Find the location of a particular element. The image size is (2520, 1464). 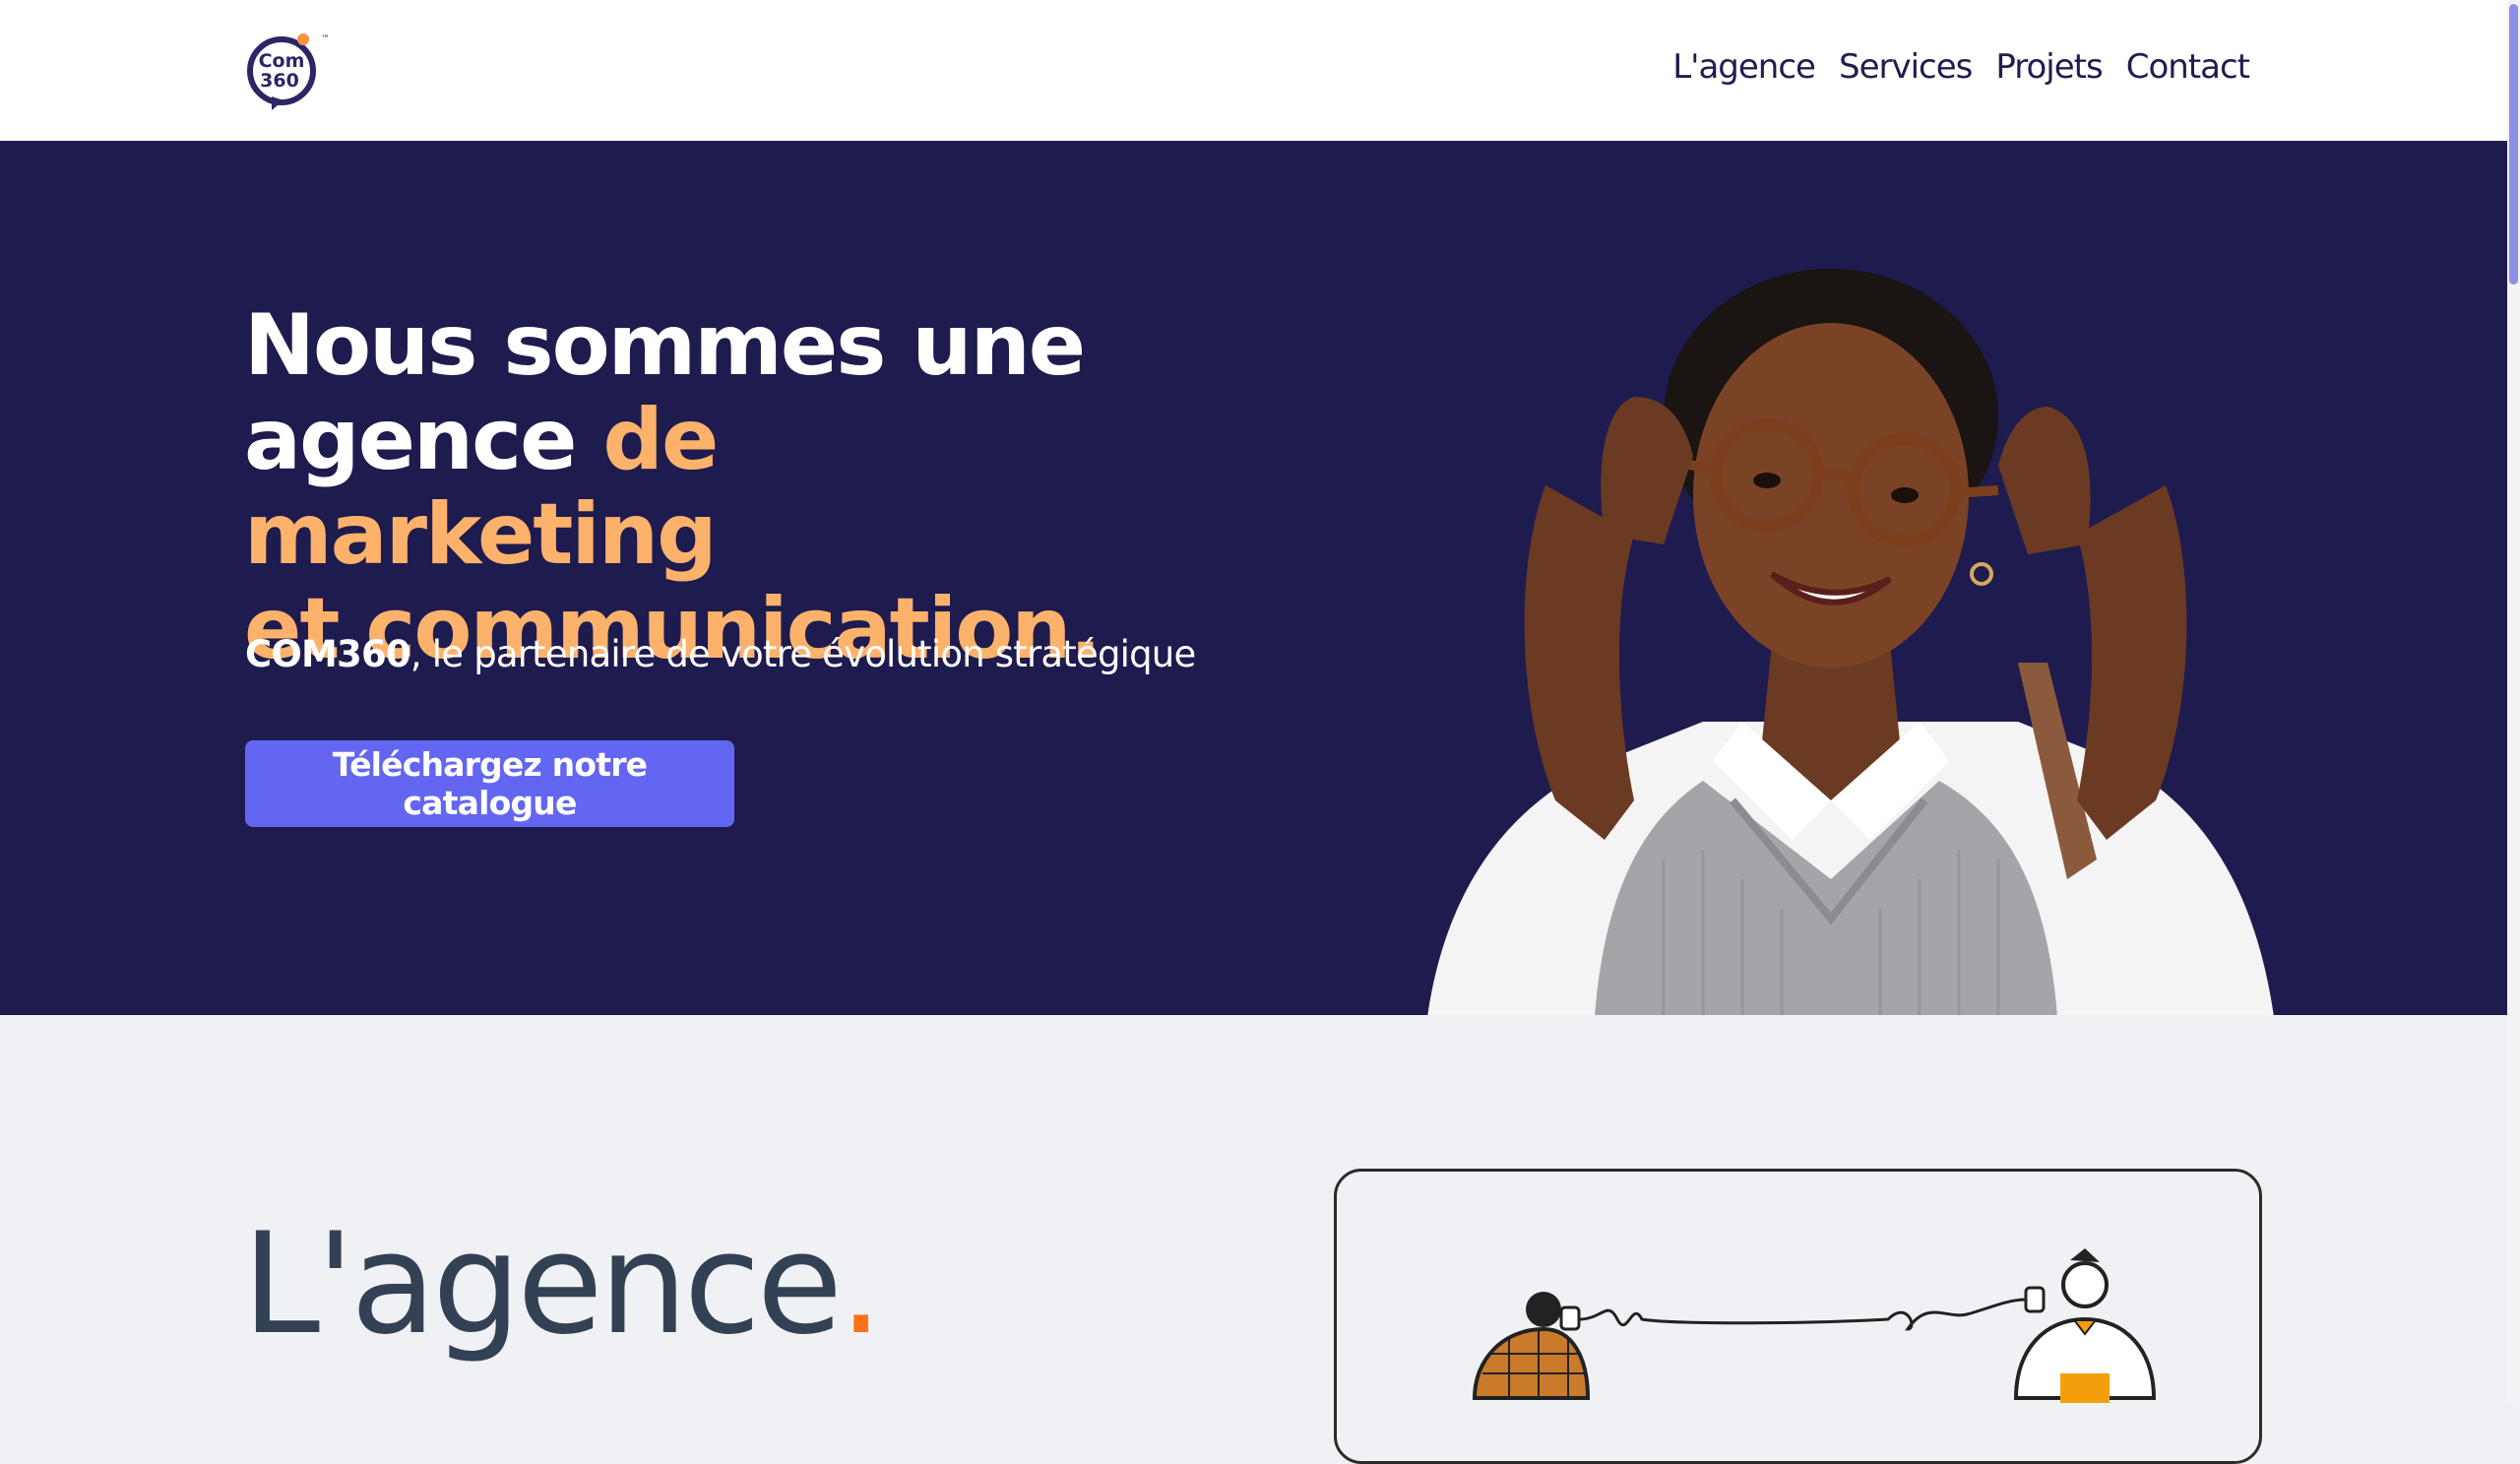

logo-text-bottom: 360 is located at coordinates (279, 81).